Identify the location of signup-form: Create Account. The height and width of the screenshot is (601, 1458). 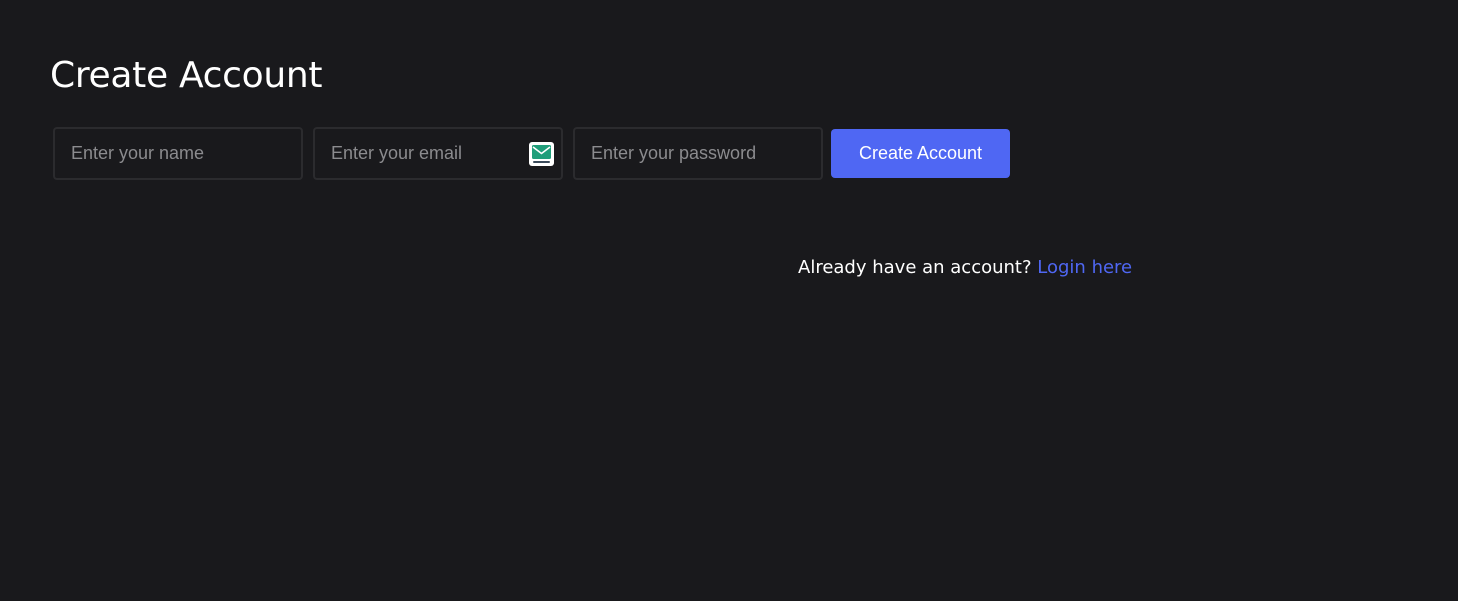
(531, 153).